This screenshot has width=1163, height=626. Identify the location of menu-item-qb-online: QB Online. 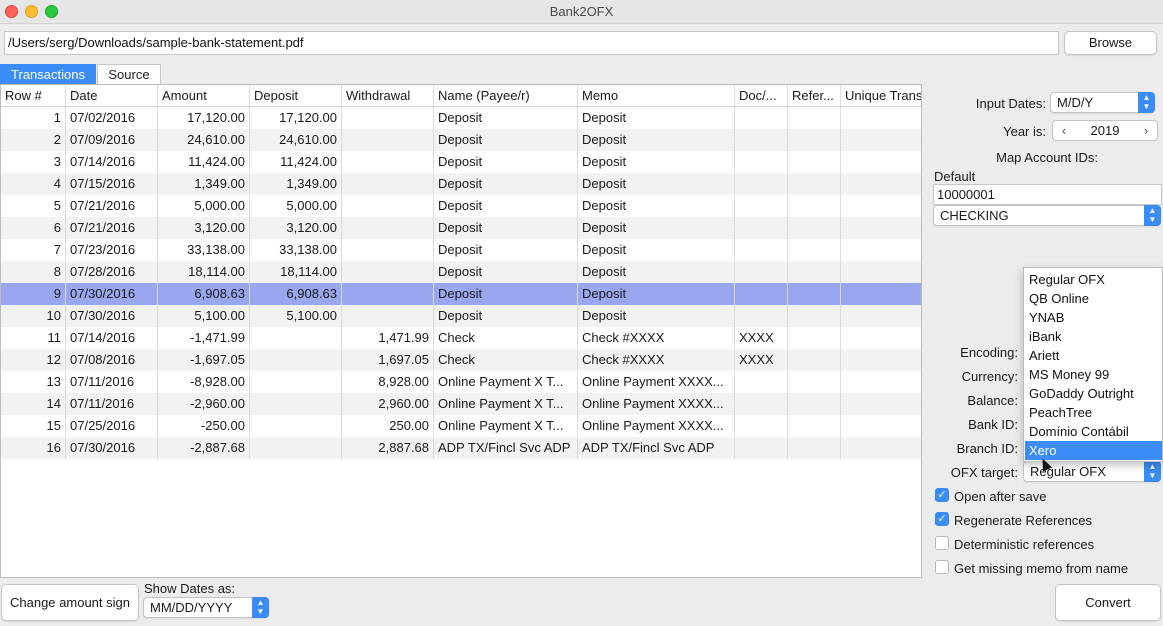
(1093, 298).